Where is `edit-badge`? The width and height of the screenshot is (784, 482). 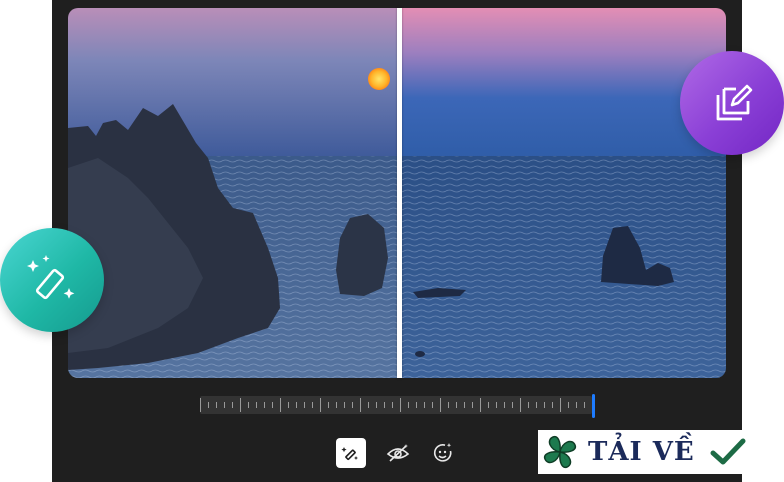 edit-badge is located at coordinates (732, 103).